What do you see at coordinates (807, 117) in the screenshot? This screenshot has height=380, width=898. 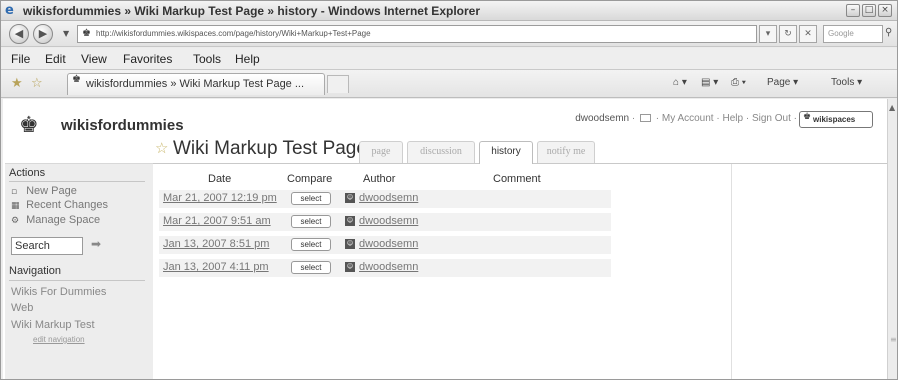 I see `wikispaces-brand-icon: ♚` at bounding box center [807, 117].